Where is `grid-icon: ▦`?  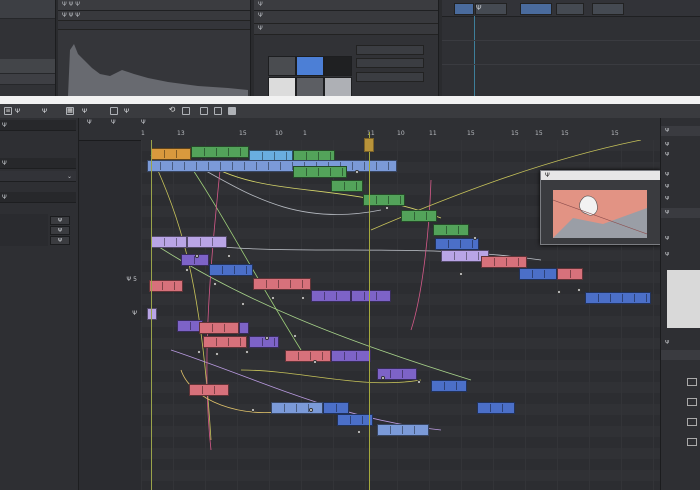
grid-icon: ▦ is located at coordinates (70, 111).